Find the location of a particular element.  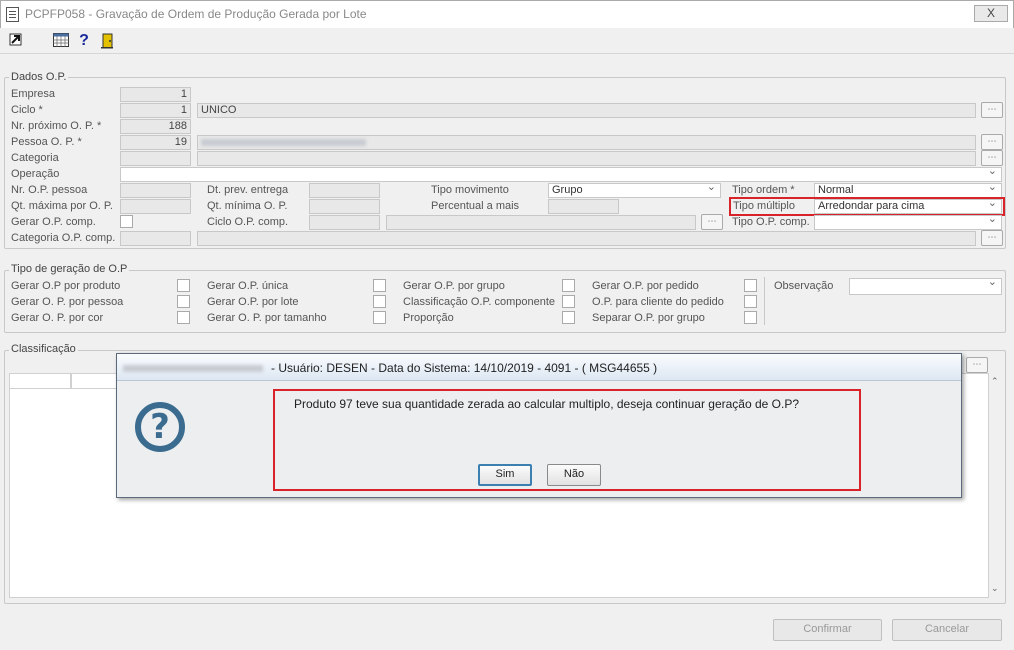

pessoa-lookup-button: ⋯ is located at coordinates (992, 142).